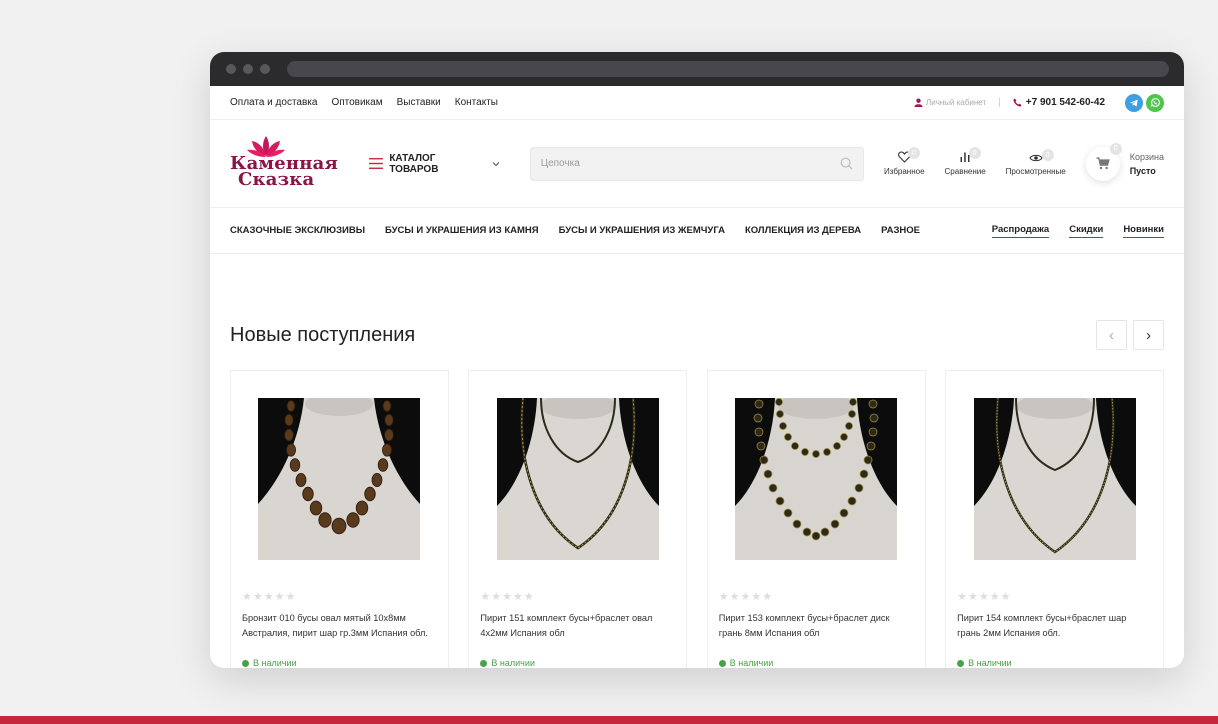 The height and width of the screenshot is (724, 1218). I want to click on cart-circle: 0, so click(1103, 161).